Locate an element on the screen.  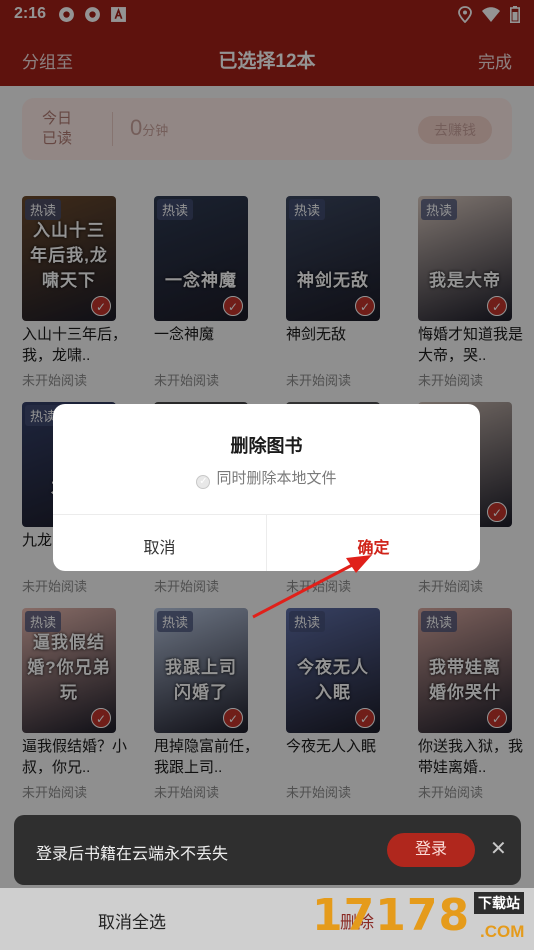
watermark-suffix: .COM is located at coordinates (502, 931).